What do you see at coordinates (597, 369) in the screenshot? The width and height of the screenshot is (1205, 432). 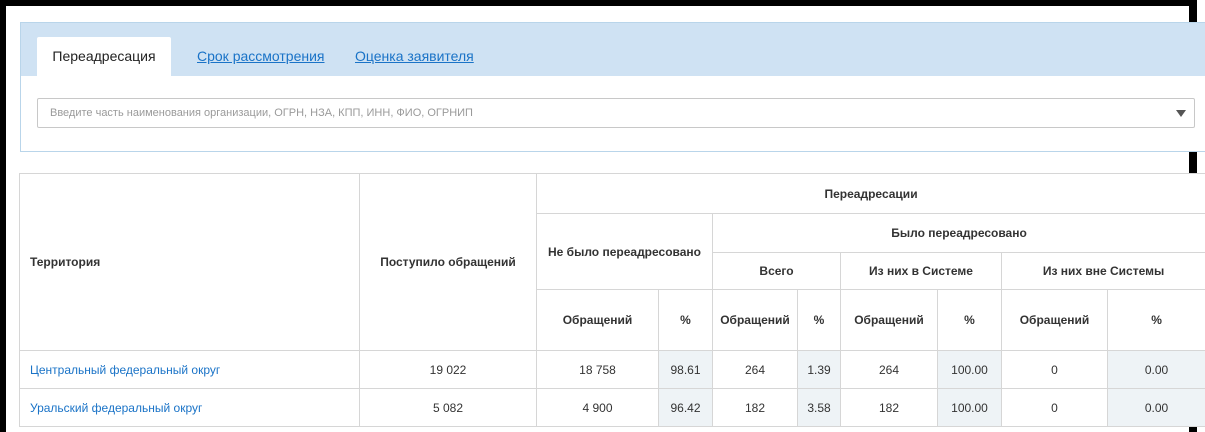 I see `not-redirected-count-cell: 18 758` at bounding box center [597, 369].